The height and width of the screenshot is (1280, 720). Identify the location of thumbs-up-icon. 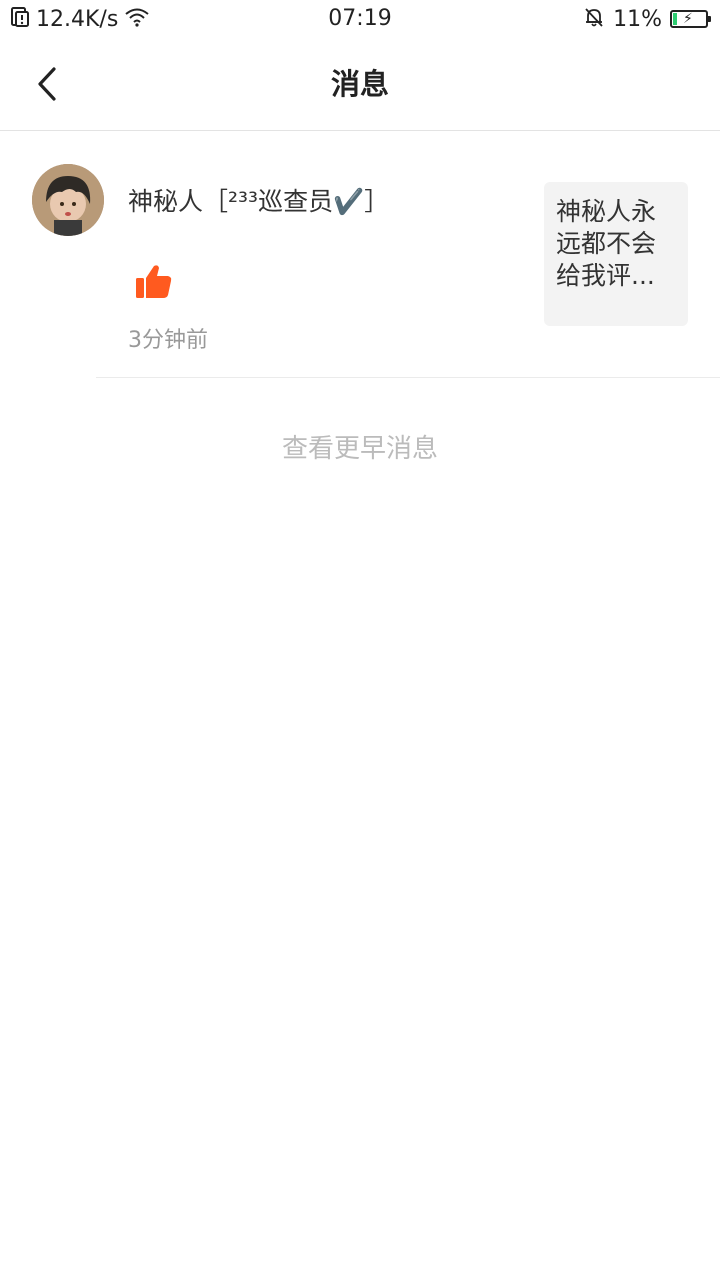
(154, 282).